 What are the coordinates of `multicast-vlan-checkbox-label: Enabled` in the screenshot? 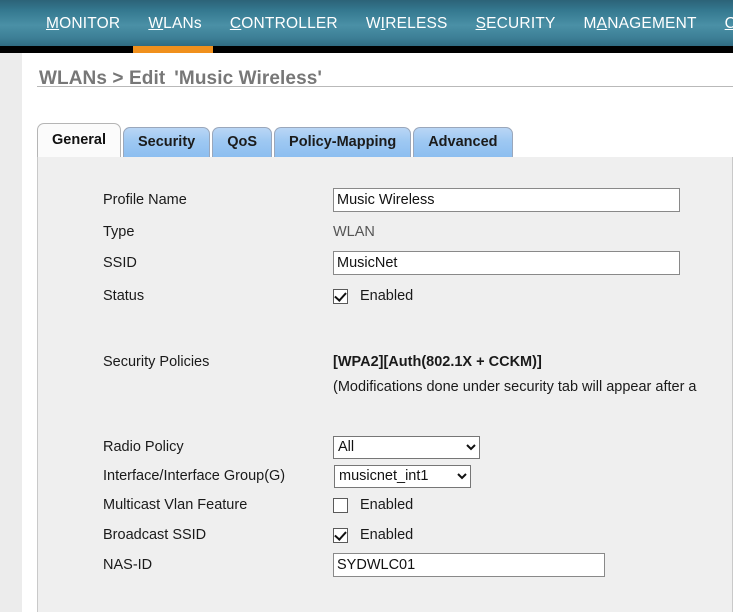 It's located at (387, 505).